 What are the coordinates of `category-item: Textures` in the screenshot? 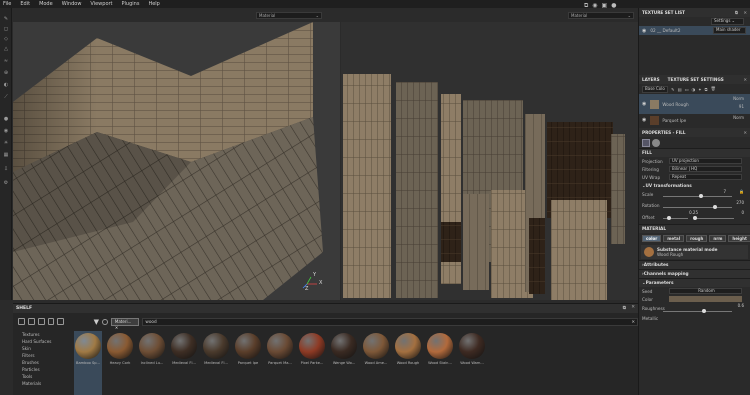 It's located at (40, 334).